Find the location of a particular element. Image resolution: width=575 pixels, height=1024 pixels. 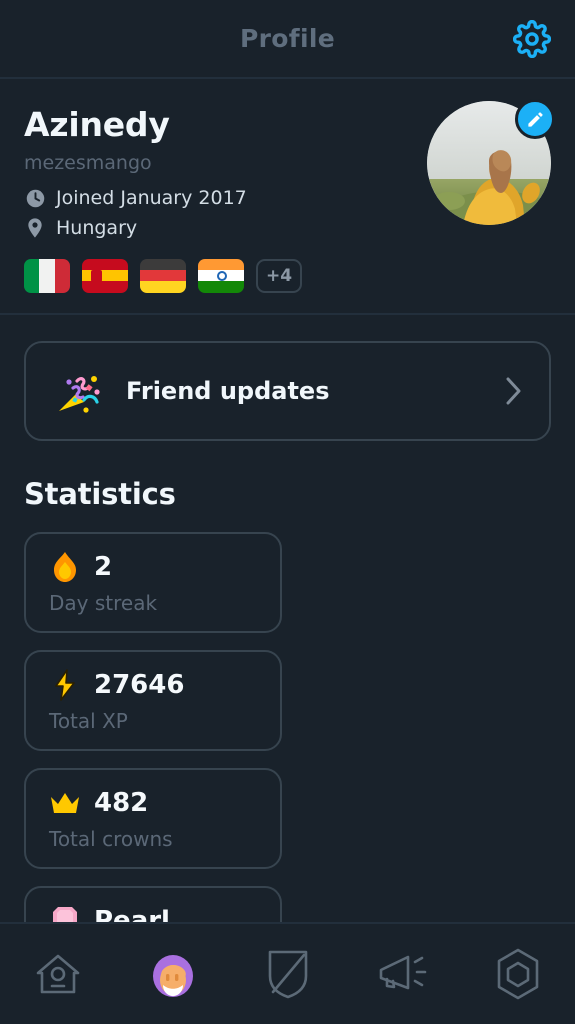

avatar-icon is located at coordinates (172, 976).